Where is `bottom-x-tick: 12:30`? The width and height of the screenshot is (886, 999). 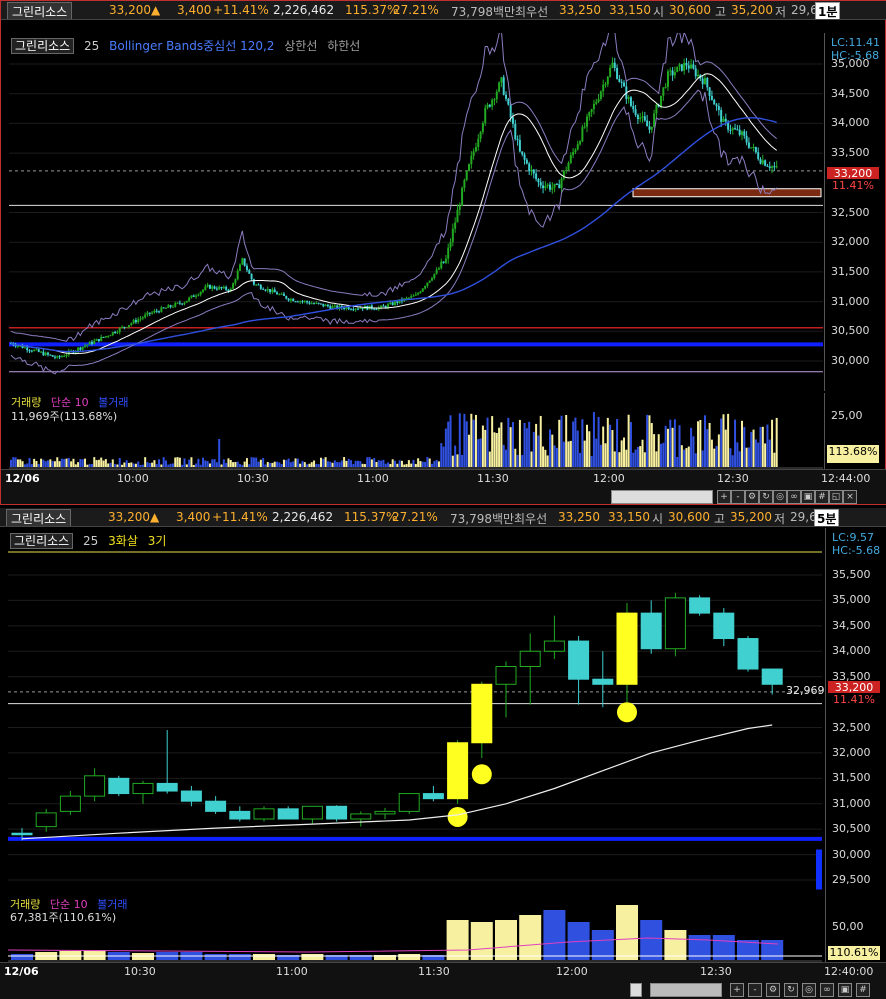 bottom-x-tick: 12:30 is located at coordinates (716, 971).